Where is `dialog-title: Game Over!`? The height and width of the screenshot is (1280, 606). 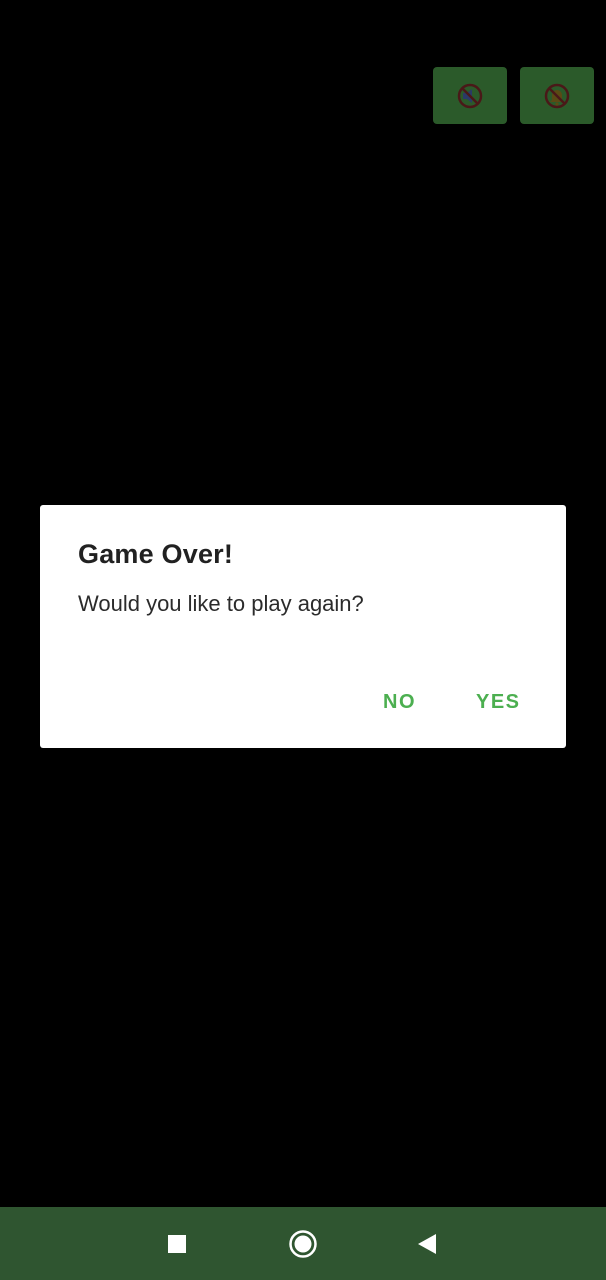
dialog-title: Game Over! is located at coordinates (156, 554).